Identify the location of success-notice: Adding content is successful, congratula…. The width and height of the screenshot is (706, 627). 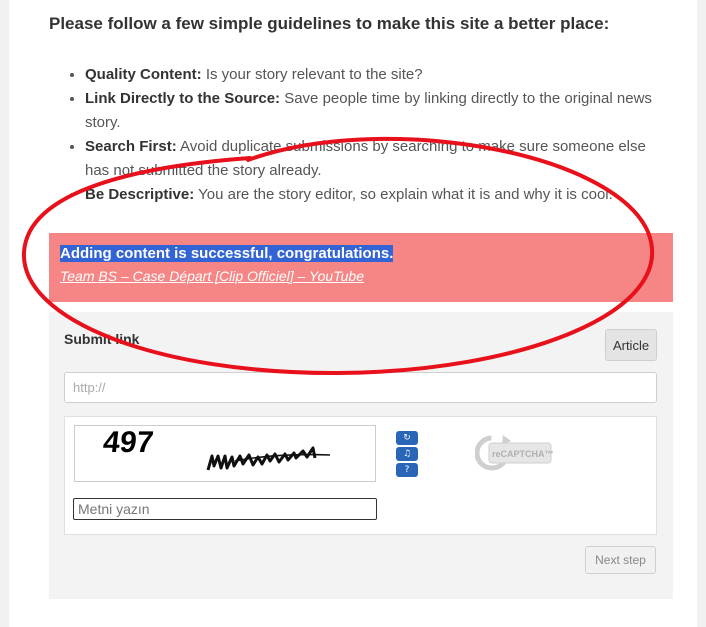
(361, 267).